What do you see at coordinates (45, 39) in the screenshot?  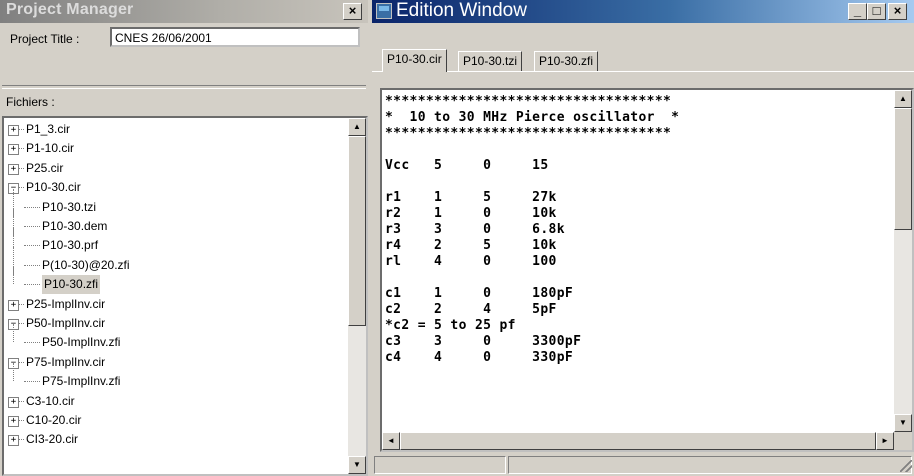 I see `project-title-label: Project Title :` at bounding box center [45, 39].